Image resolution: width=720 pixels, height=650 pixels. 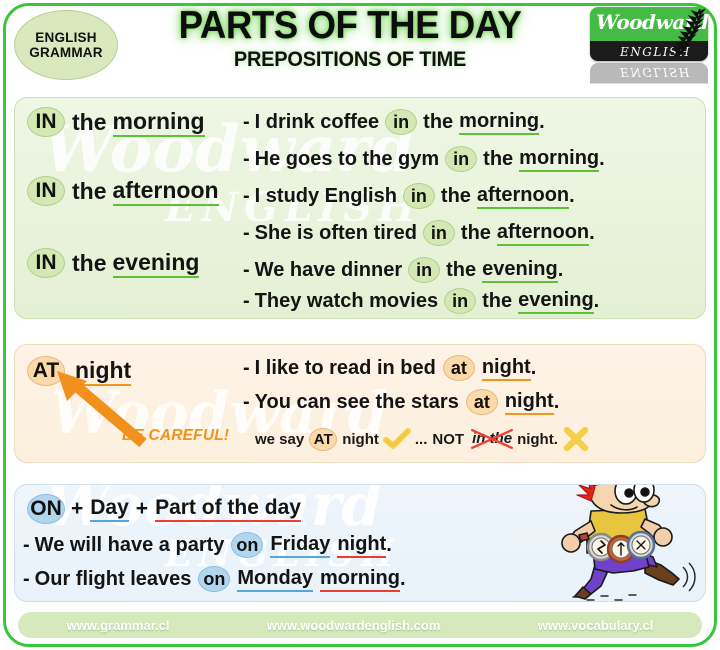 I want to click on english-grammar-badge: ENGLISH GRAMMAR, so click(x=66, y=45).